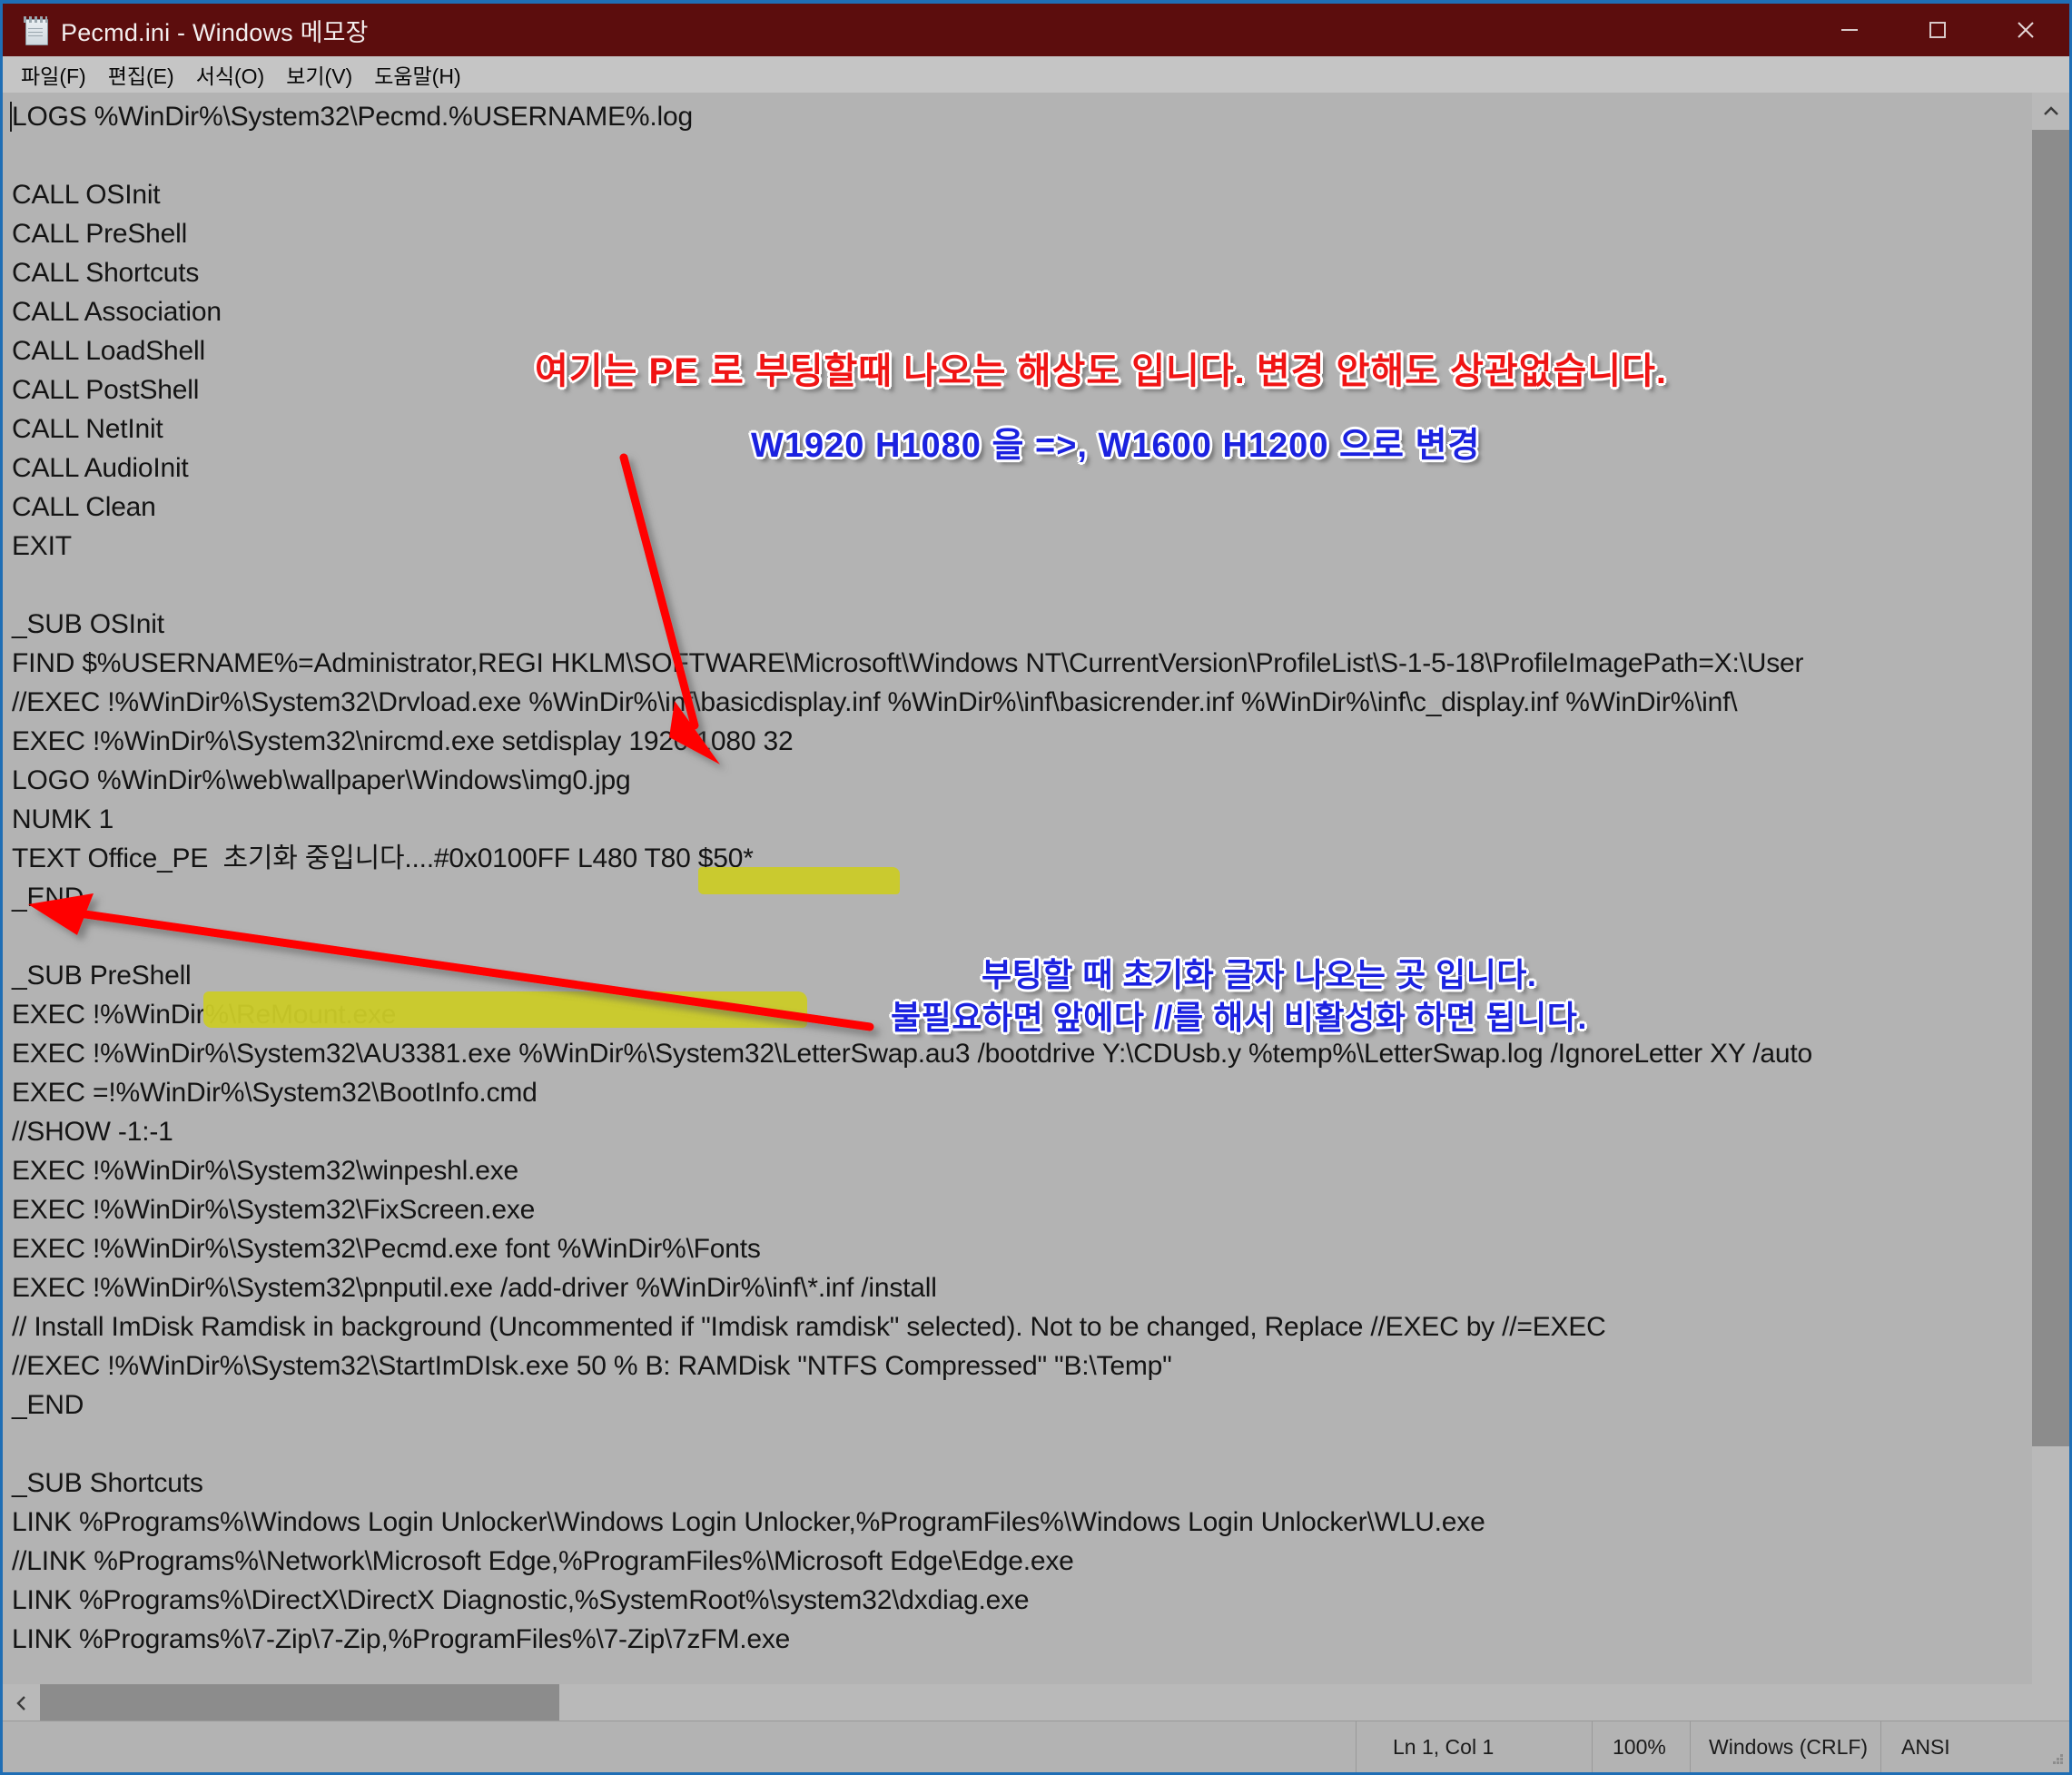 The width and height of the screenshot is (2072, 1775). I want to click on vertical-scroll-thumb, so click(2050, 788).